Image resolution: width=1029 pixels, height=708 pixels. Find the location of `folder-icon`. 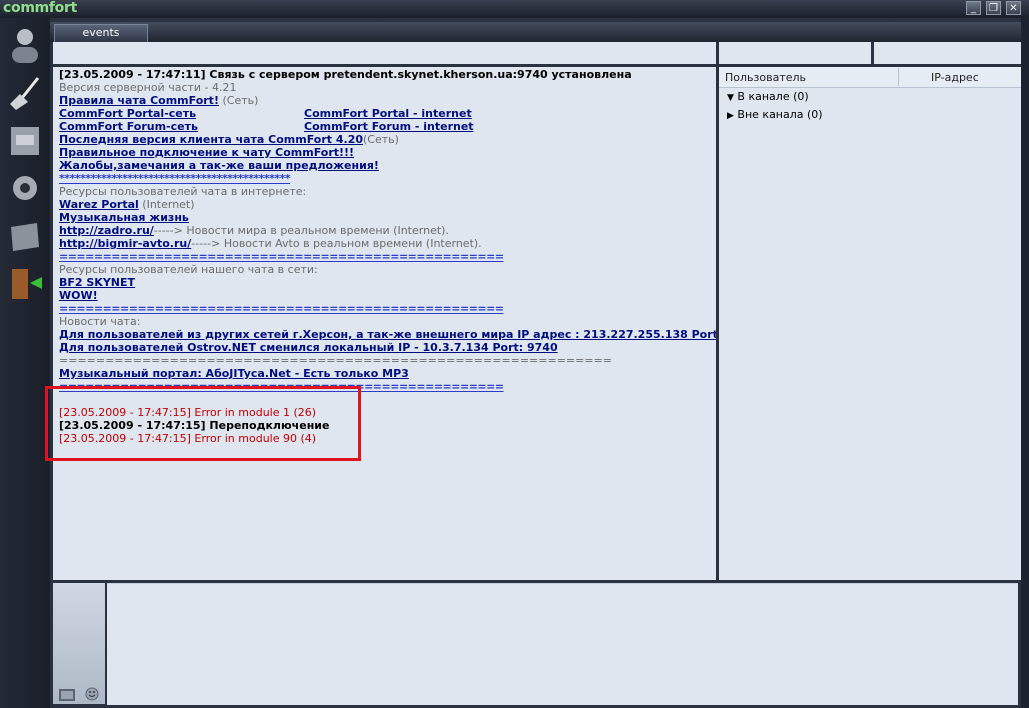

folder-icon is located at coordinates (25, 237).